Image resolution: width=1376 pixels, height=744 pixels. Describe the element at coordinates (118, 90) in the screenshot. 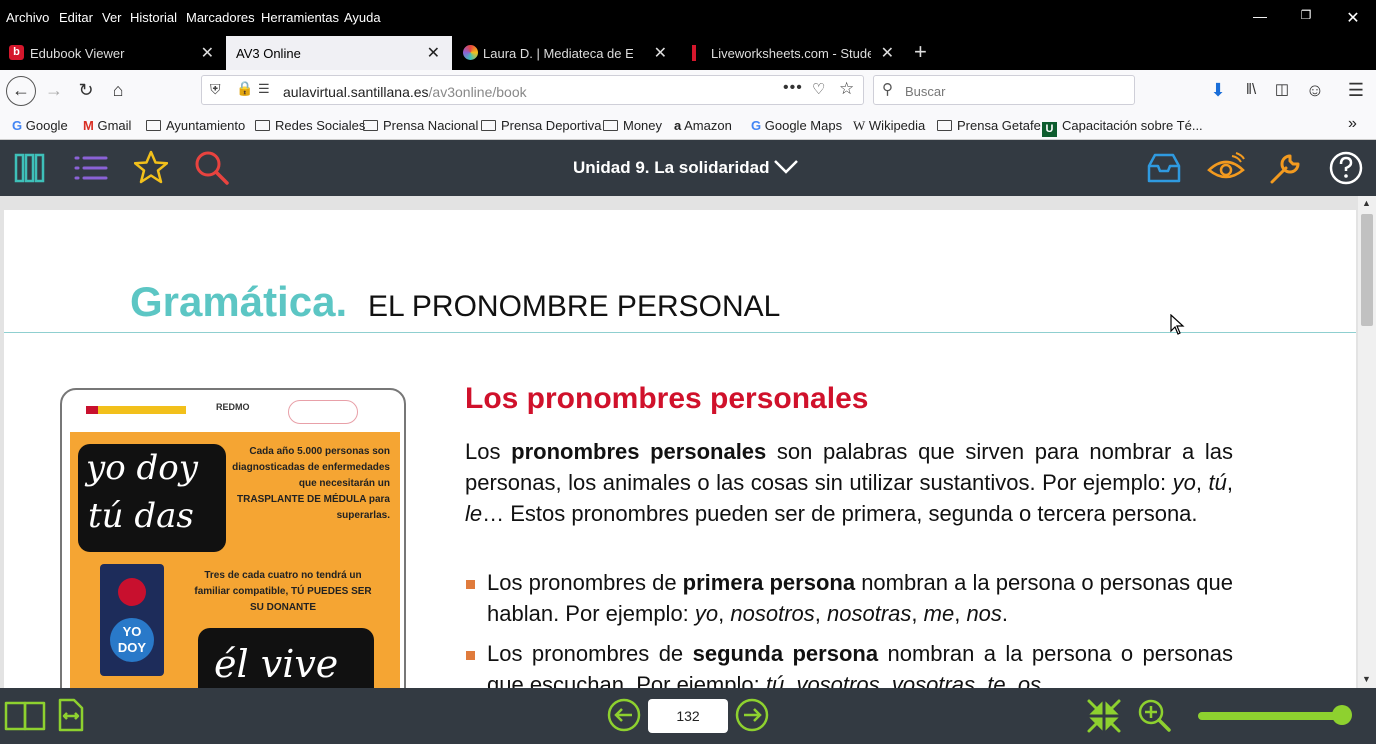

I see `home-icon: ⌂` at that location.